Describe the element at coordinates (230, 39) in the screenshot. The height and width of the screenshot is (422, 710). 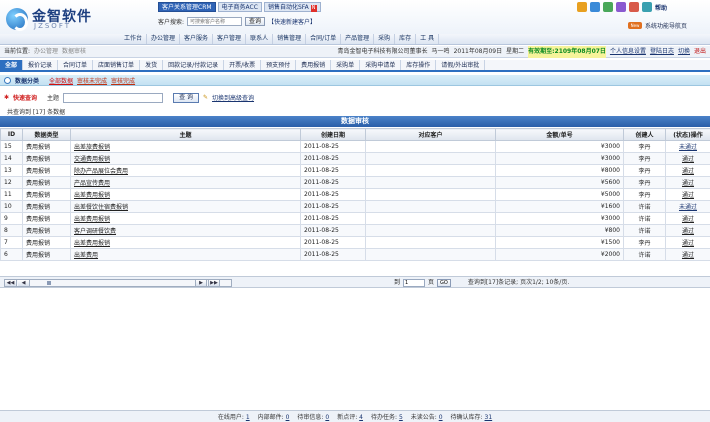
I see `menu-customer-management: 客户管理` at that location.